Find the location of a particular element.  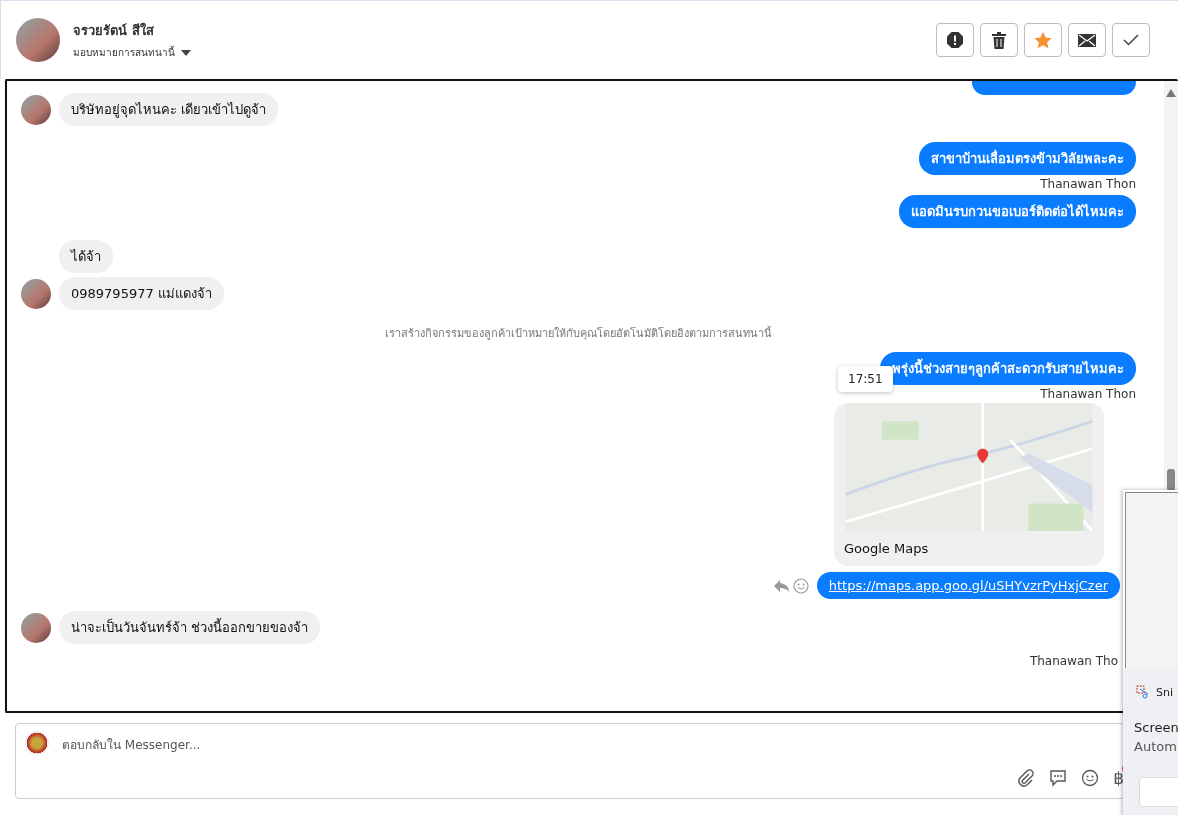

emoji-button is located at coordinates (1090, 778).